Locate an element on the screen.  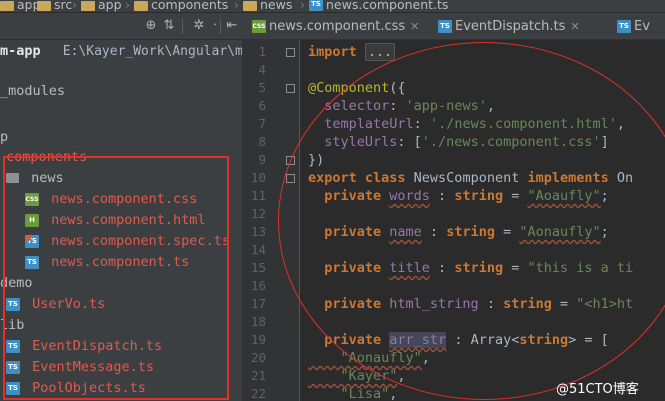
code-token: implements is located at coordinates (572, 178).